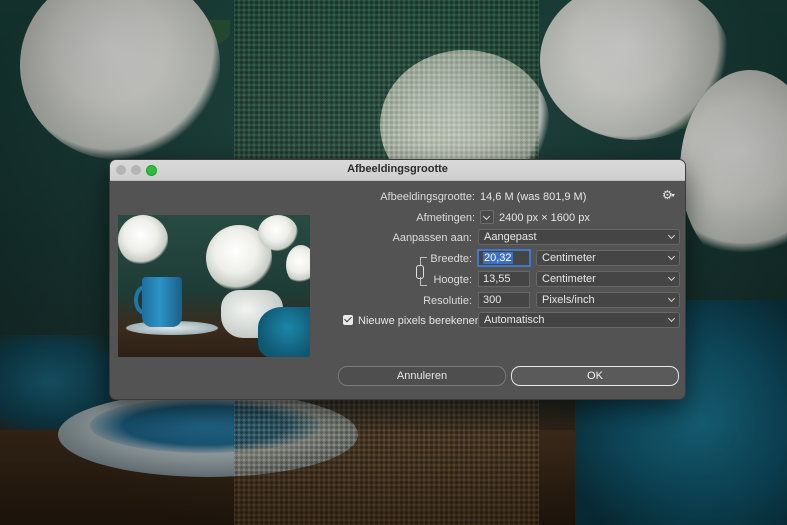  Describe the element at coordinates (498, 258) in the screenshot. I see `width-value: 20,32` at that location.